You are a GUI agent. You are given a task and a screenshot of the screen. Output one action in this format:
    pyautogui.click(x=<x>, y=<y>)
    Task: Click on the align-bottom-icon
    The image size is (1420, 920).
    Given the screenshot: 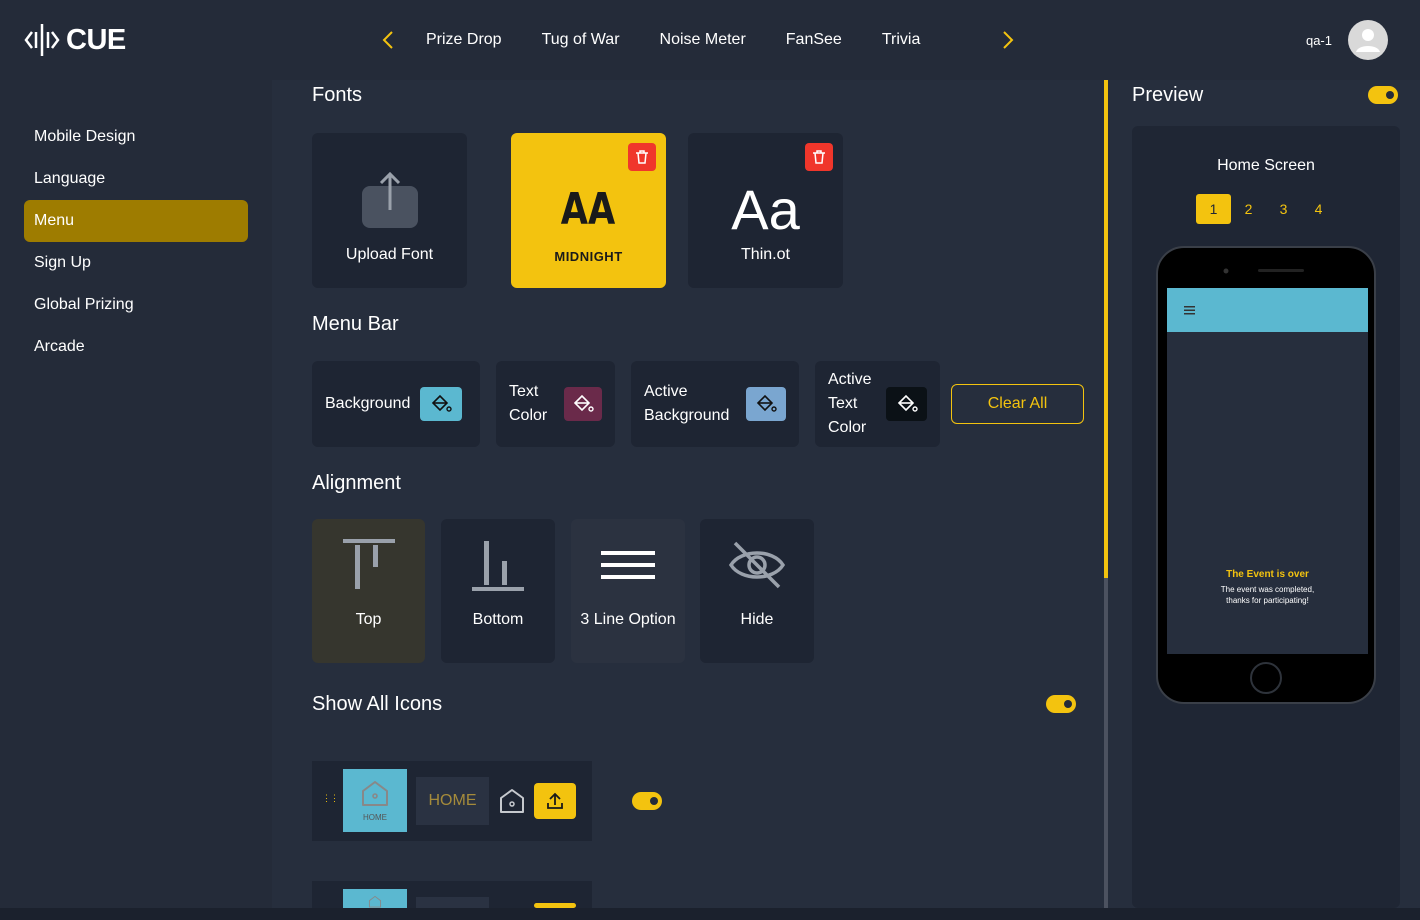 What is the action you would take?
    pyautogui.click(x=498, y=566)
    